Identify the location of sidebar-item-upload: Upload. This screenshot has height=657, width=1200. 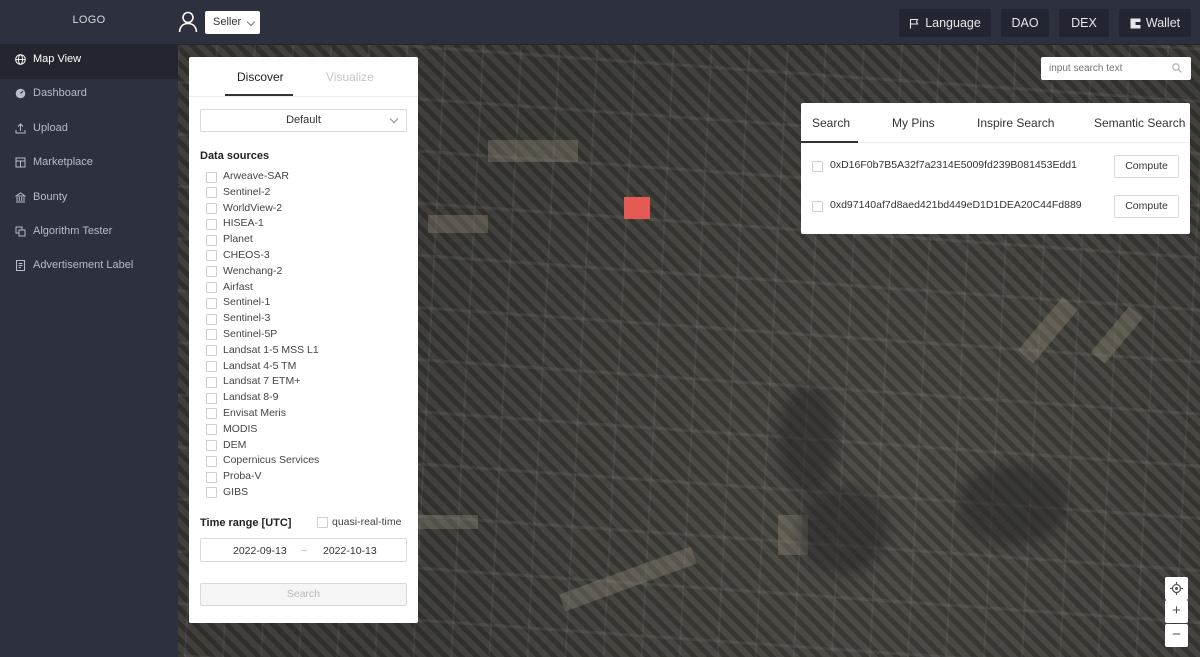
(89, 131).